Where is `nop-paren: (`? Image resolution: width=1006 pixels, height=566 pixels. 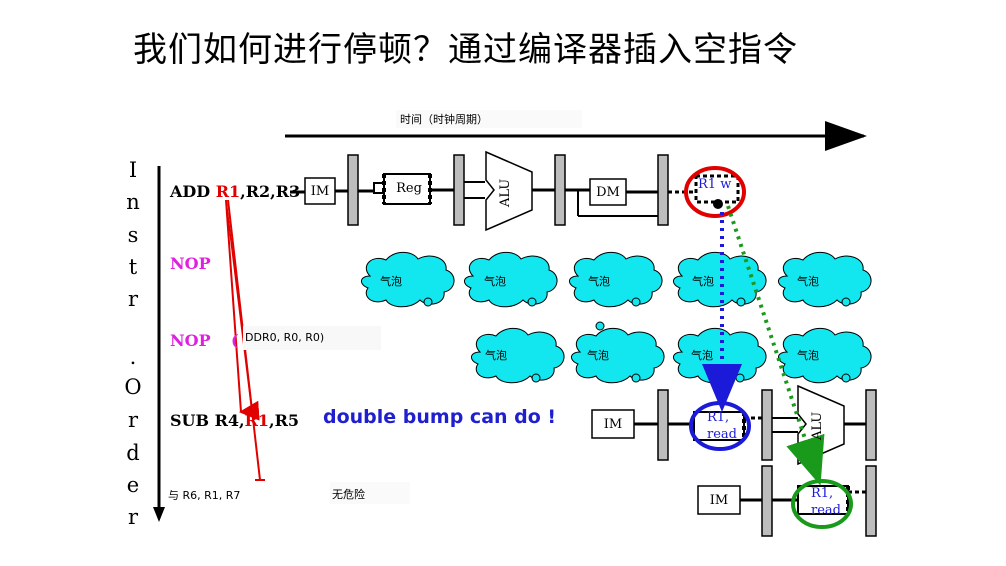
nop-paren: ( is located at coordinates (235, 340).